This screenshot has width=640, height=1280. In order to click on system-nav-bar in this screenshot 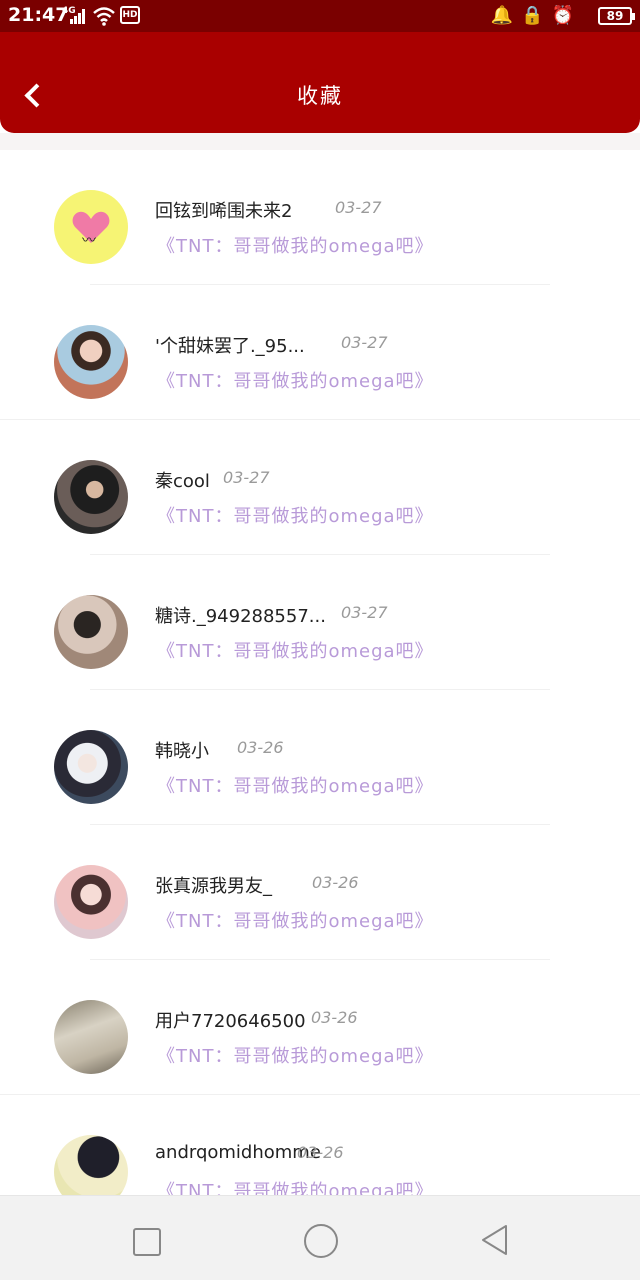, I will do `click(320, 1237)`.